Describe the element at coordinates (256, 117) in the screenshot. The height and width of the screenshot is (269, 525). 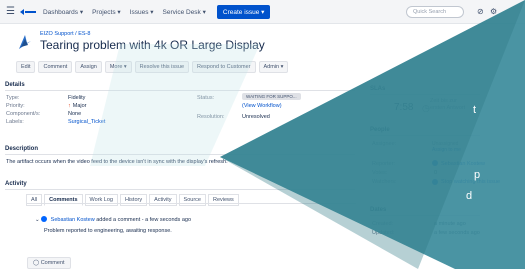
I see `resolution-value: Unresolved` at that location.